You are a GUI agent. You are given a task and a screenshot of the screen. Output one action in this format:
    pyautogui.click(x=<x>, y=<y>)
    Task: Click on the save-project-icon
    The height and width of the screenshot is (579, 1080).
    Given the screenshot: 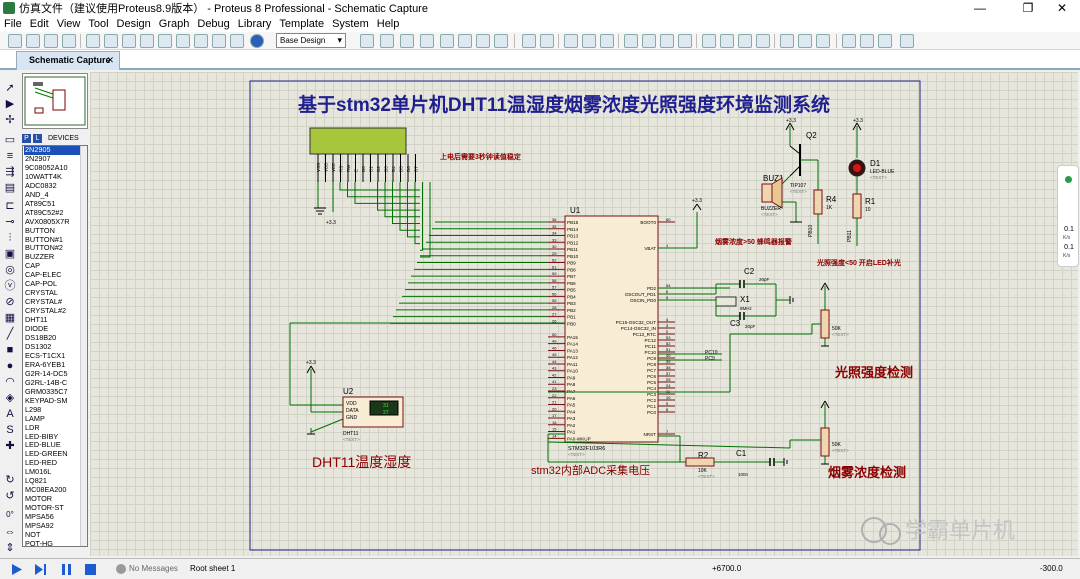 What is the action you would take?
    pyautogui.click(x=51, y=41)
    